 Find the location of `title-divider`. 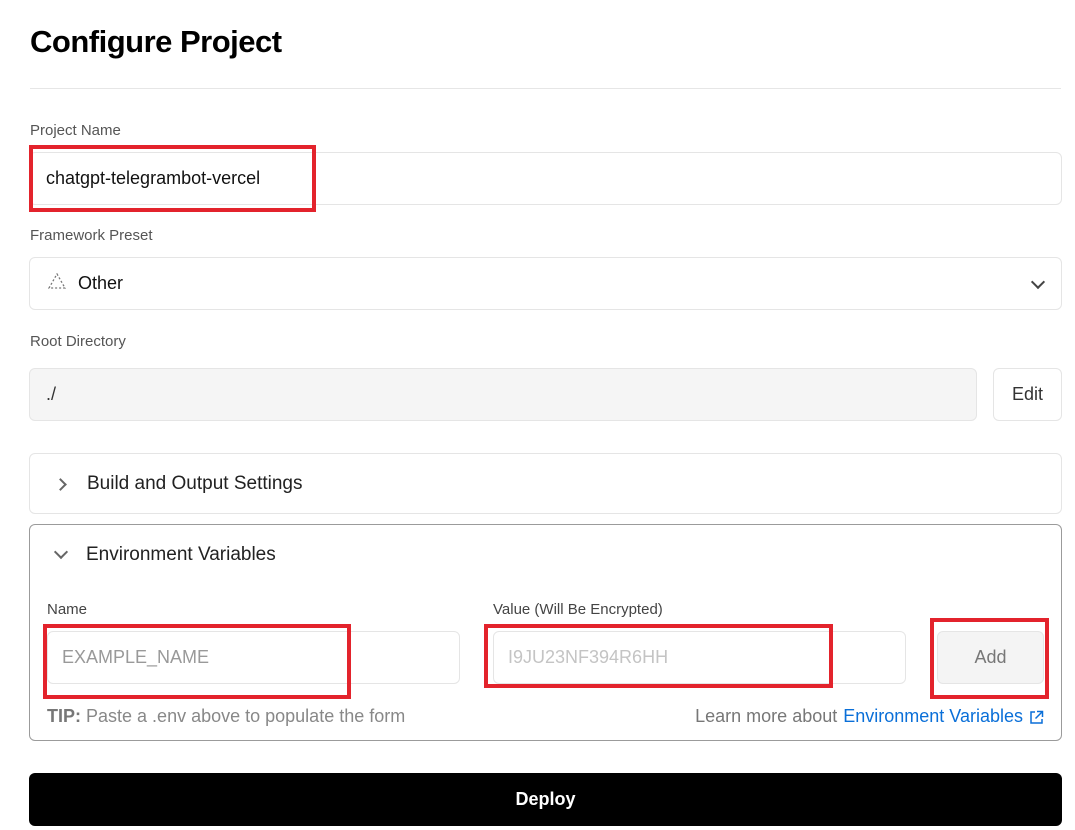

title-divider is located at coordinates (545, 88).